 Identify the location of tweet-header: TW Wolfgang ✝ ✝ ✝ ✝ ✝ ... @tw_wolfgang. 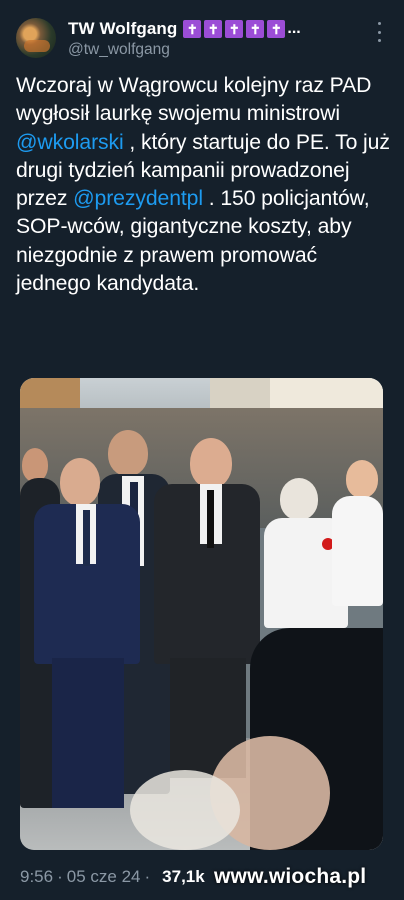
(202, 39).